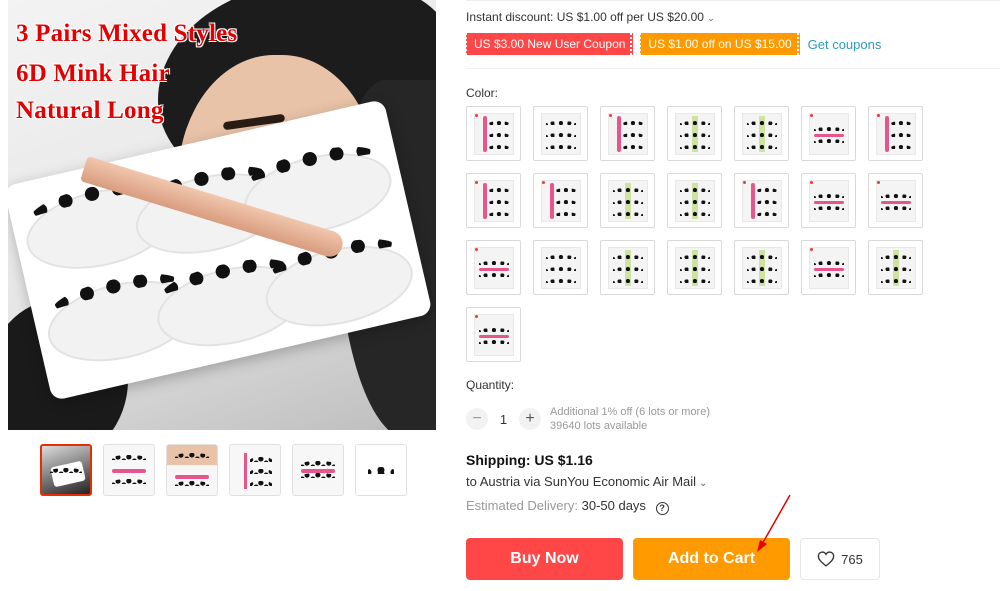 This screenshot has width=1000, height=591. I want to click on wishlist-count: 765, so click(852, 559).